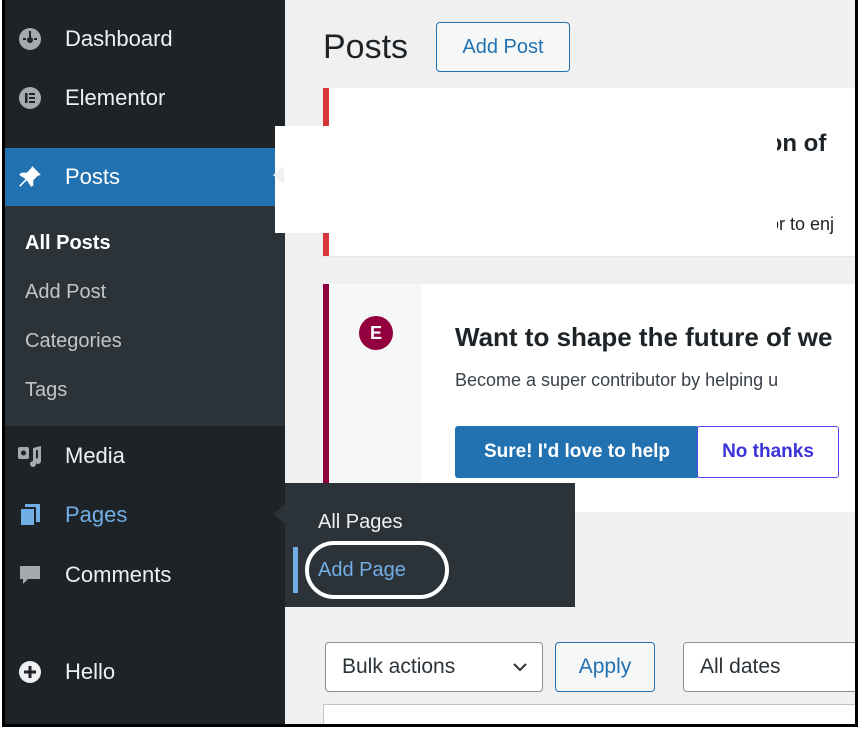  What do you see at coordinates (30, 456) in the screenshot?
I see `media-icon` at bounding box center [30, 456].